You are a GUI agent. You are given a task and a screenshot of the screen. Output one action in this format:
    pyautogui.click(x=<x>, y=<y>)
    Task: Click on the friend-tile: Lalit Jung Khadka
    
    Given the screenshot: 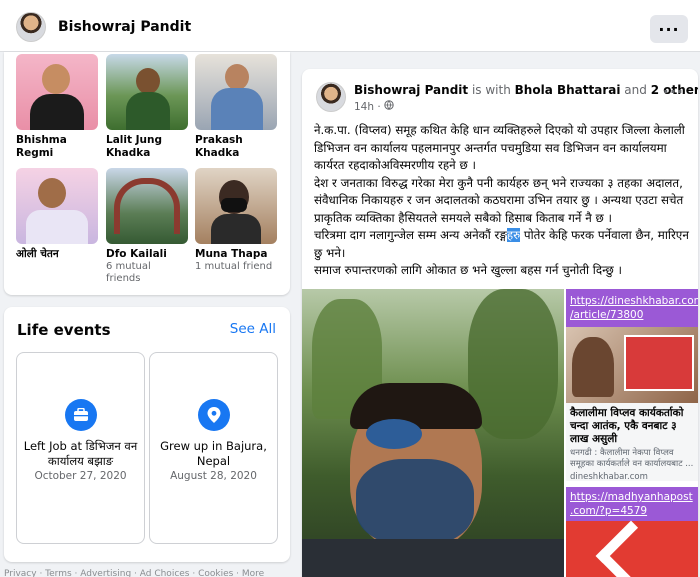 What is the action you would take?
    pyautogui.click(x=147, y=107)
    